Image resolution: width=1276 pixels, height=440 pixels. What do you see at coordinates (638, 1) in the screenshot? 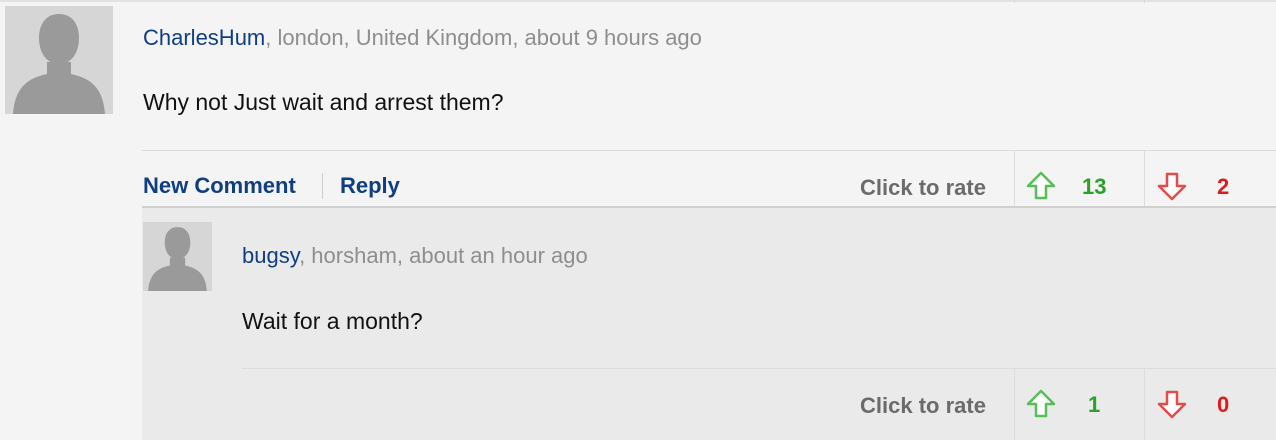
I see `top-border` at bounding box center [638, 1].